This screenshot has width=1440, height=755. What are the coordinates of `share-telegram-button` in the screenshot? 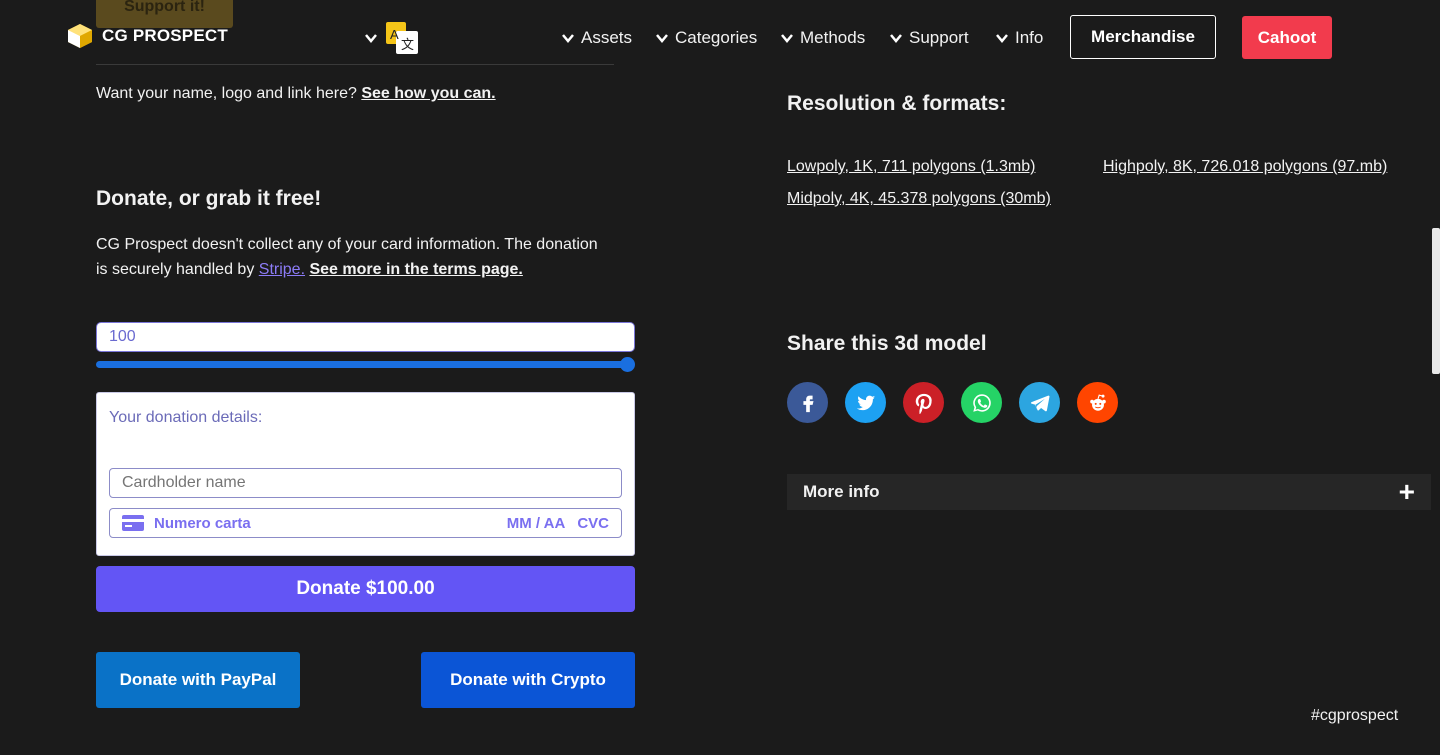 It's located at (1039, 402).